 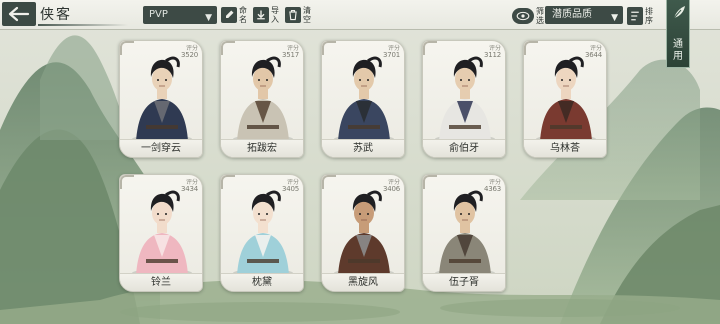 I want to click on eye-icon, so click(x=523, y=16).